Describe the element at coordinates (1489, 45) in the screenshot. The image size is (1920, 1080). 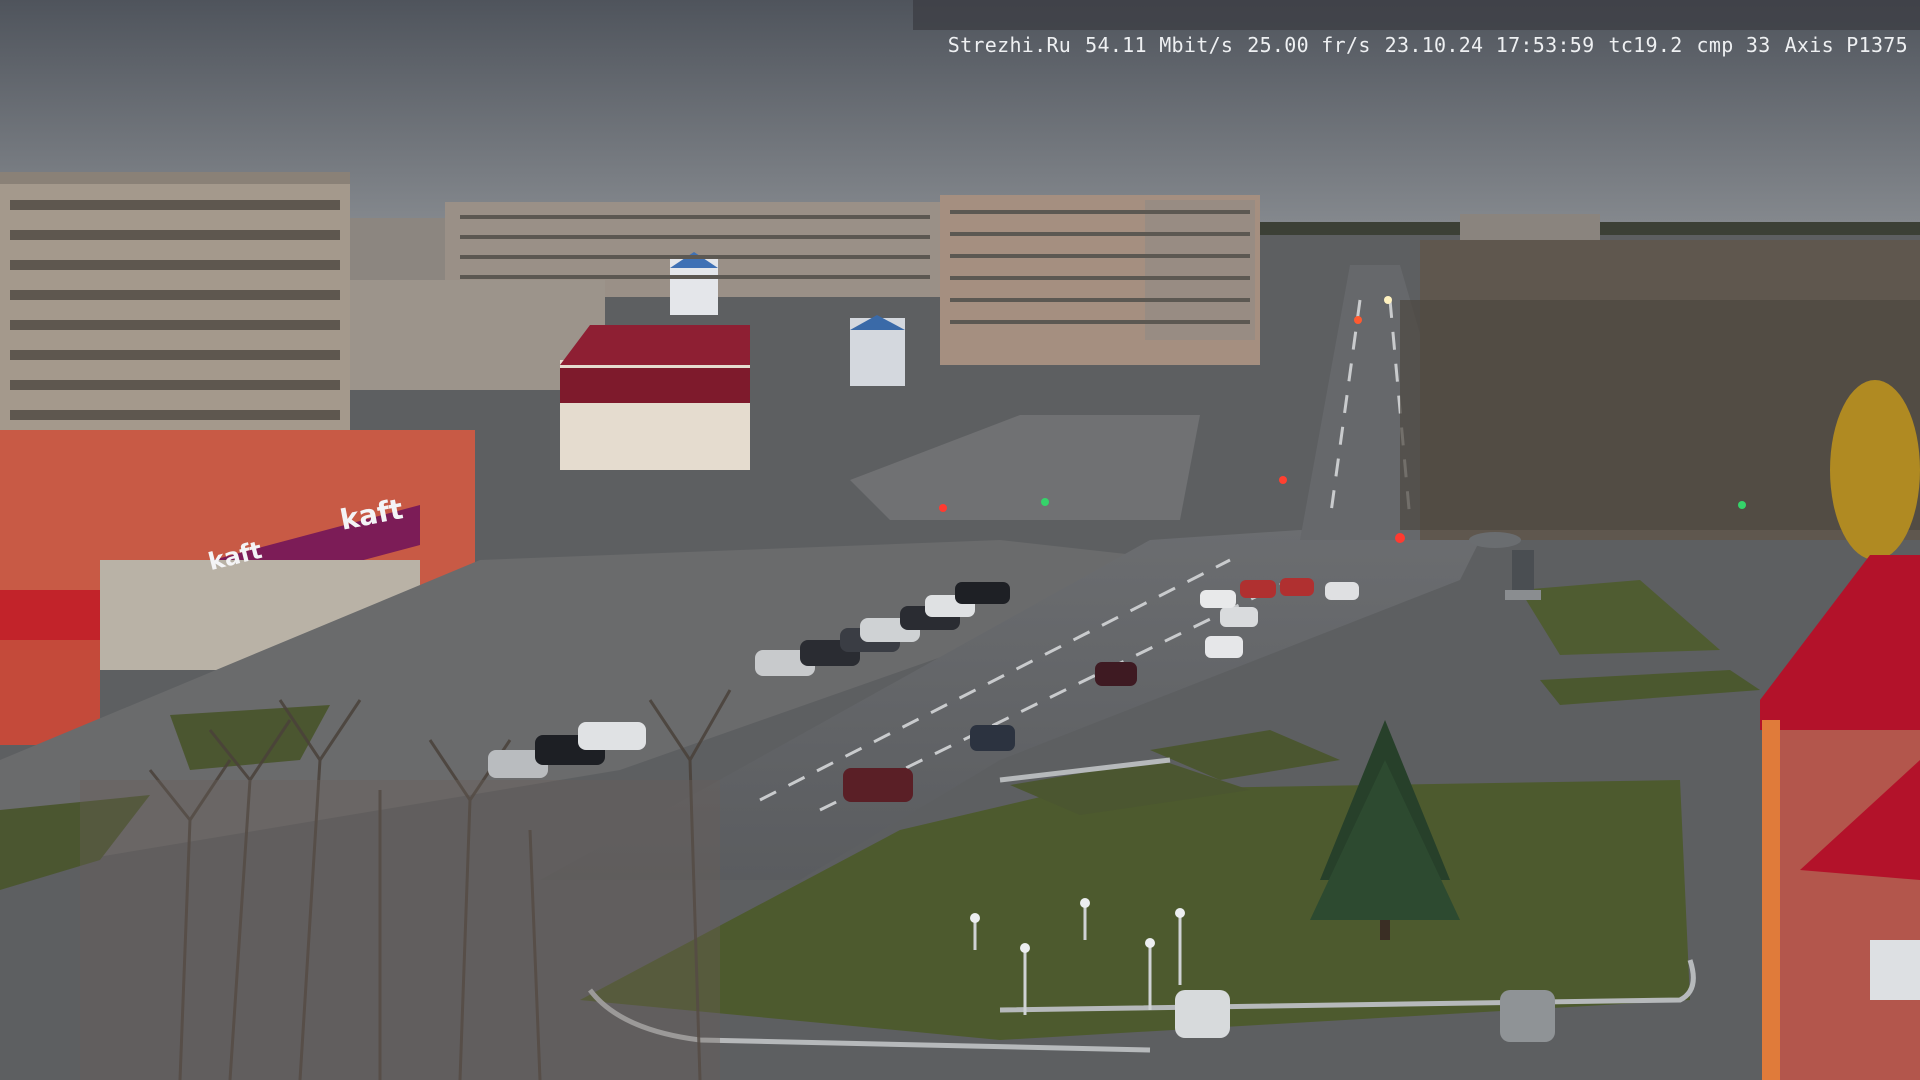
I see `osd-datetime: 23.10.24 17:53:59` at that location.